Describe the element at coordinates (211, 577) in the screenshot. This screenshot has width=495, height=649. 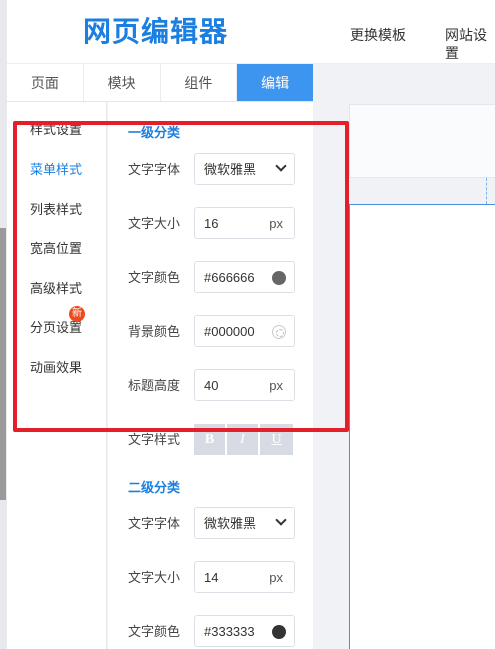
I see `font-size-value-2: 14` at that location.